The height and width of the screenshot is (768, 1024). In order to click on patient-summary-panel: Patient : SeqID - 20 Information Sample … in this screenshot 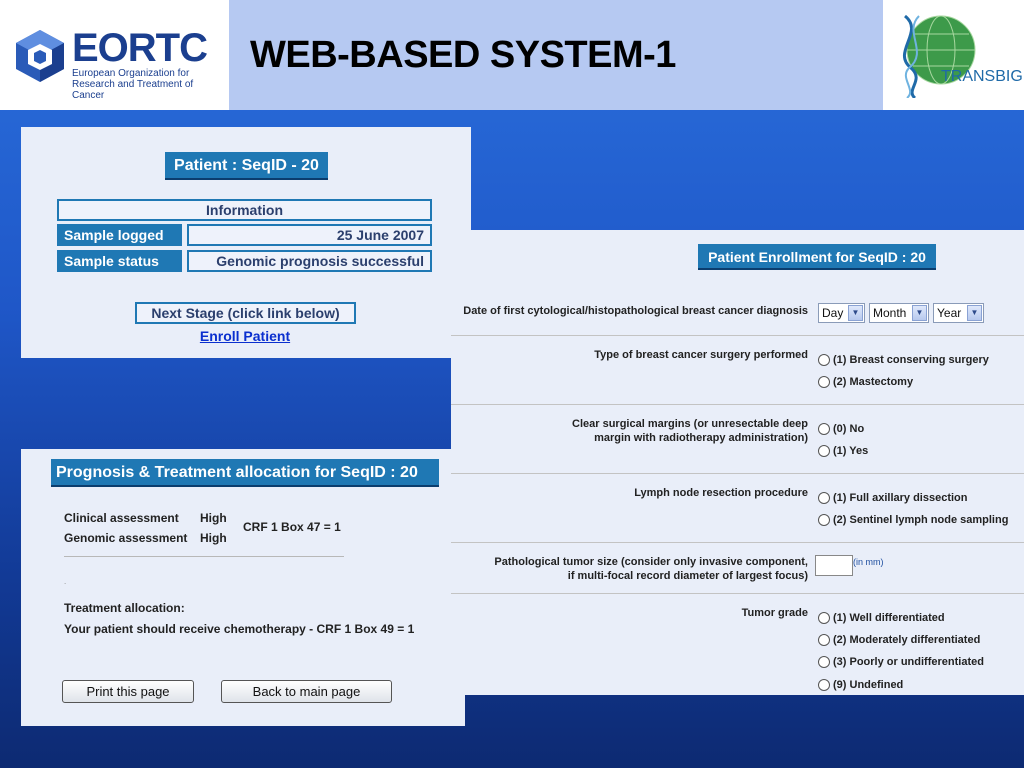, I will do `click(246, 242)`.